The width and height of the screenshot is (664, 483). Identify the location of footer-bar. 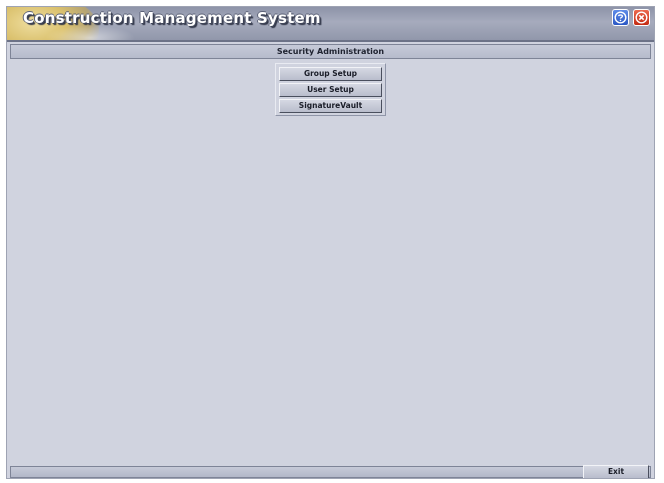
(330, 472).